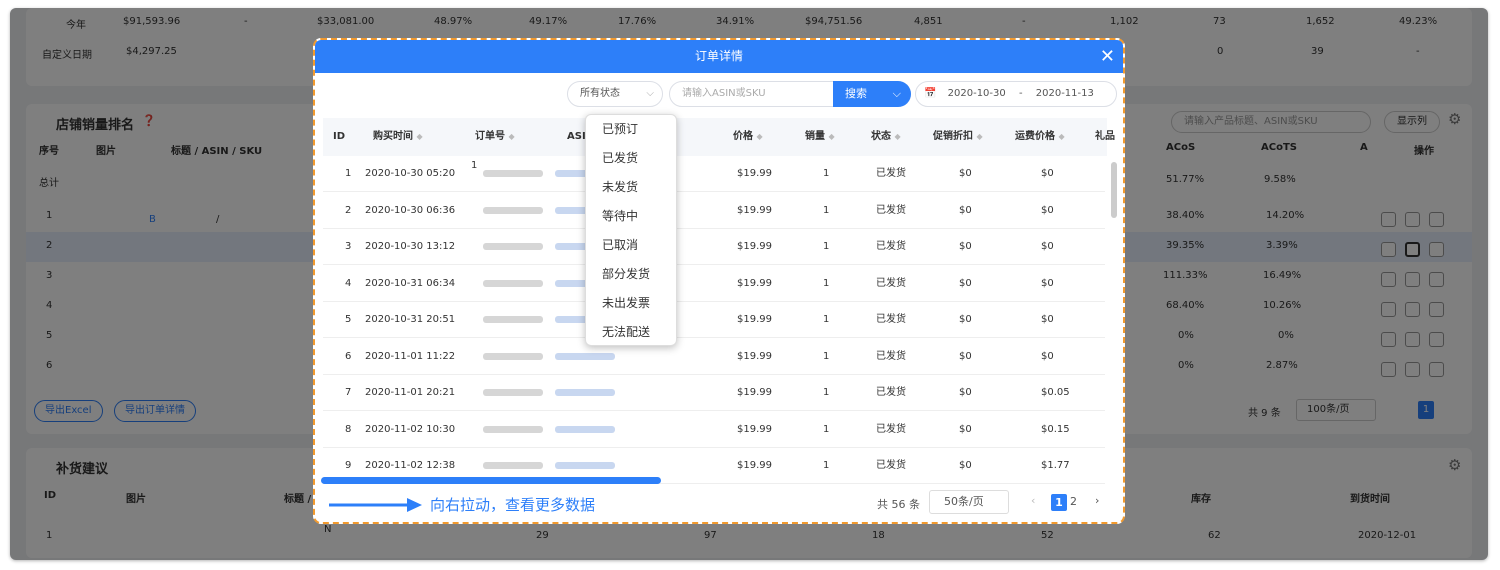 This screenshot has width=1500, height=570. I want to click on cell-id: 3, so click(348, 246).